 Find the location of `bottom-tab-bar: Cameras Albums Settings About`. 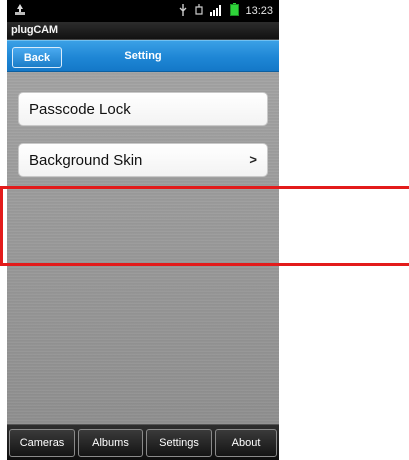

bottom-tab-bar: Cameras Albums Settings About is located at coordinates (143, 442).